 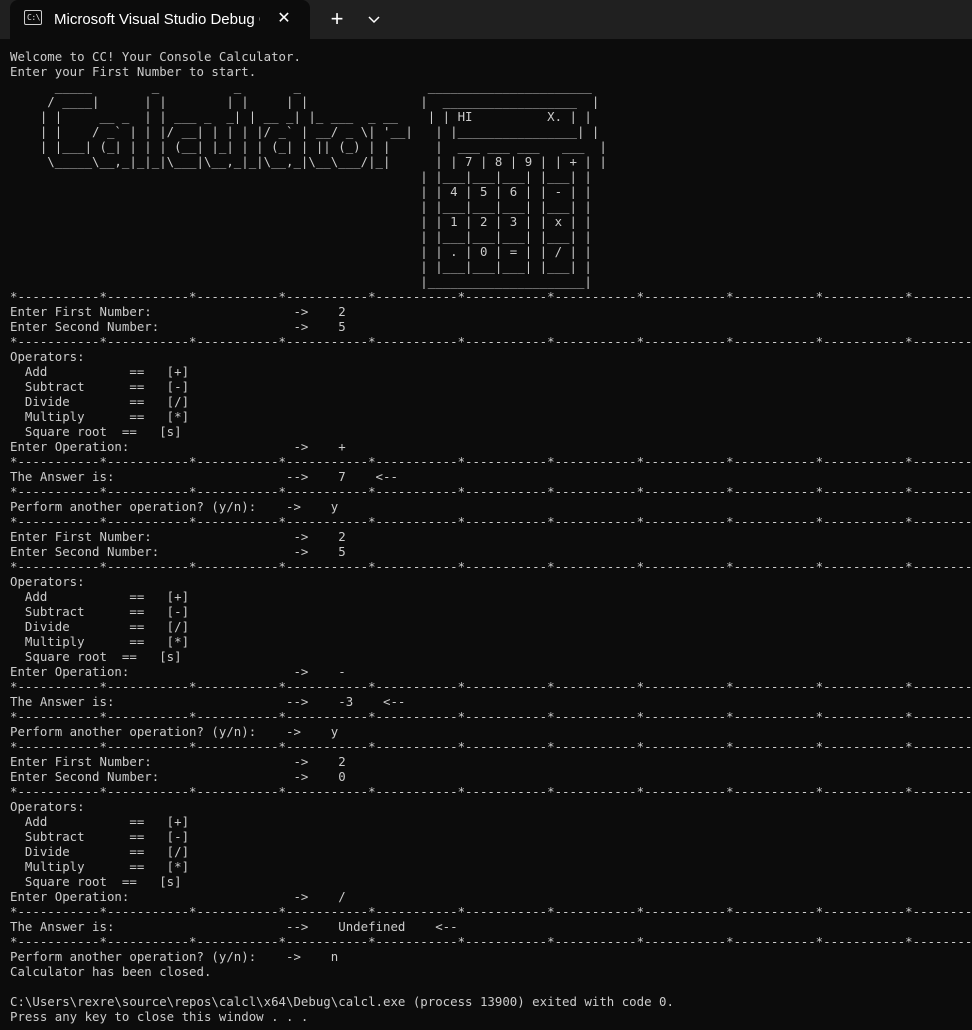 What do you see at coordinates (157, 19) in the screenshot?
I see `tab-title: Microsoft Visual Studio Debug Console` at bounding box center [157, 19].